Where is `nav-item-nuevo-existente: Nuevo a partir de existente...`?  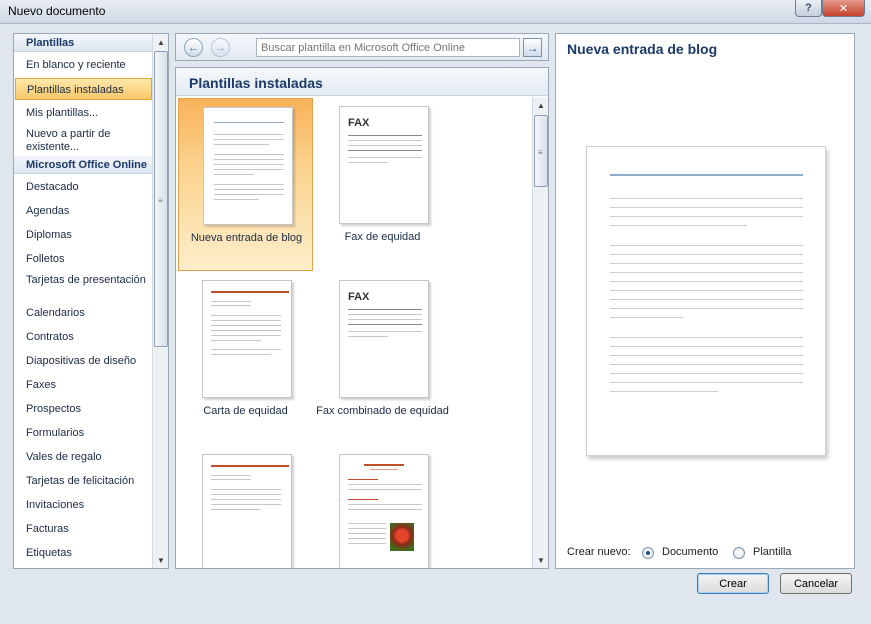
nav-item-nuevo-existente: Nuevo a partir de existente... is located at coordinates (88, 141).